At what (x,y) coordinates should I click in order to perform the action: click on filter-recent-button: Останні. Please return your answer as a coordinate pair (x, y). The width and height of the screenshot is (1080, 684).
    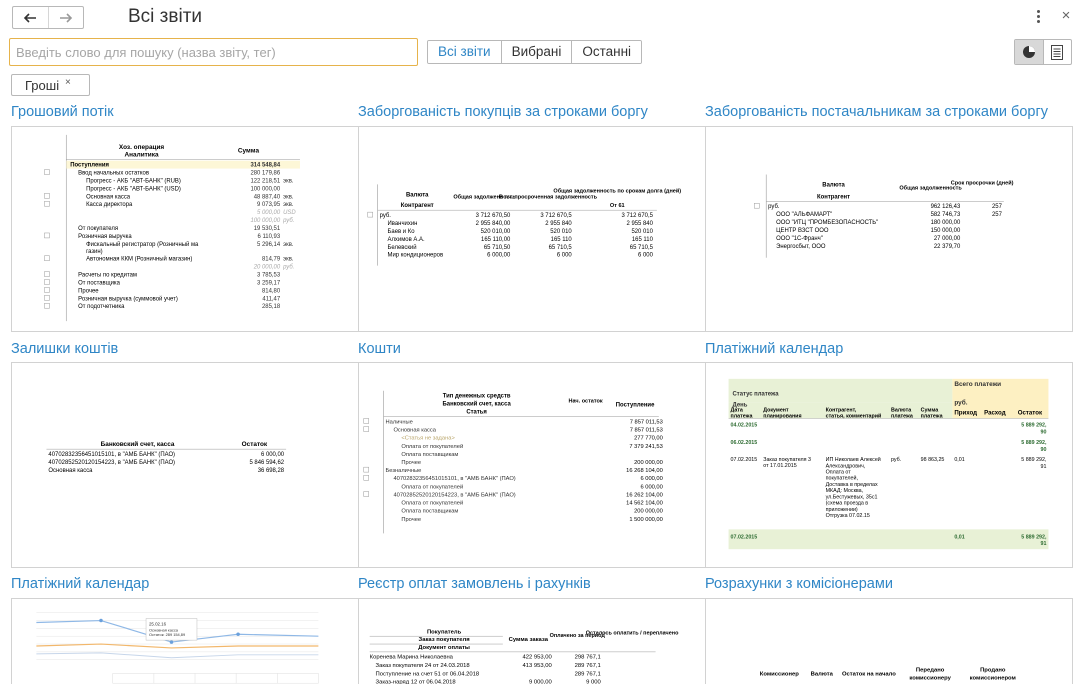
    Looking at the image, I should click on (606, 52).